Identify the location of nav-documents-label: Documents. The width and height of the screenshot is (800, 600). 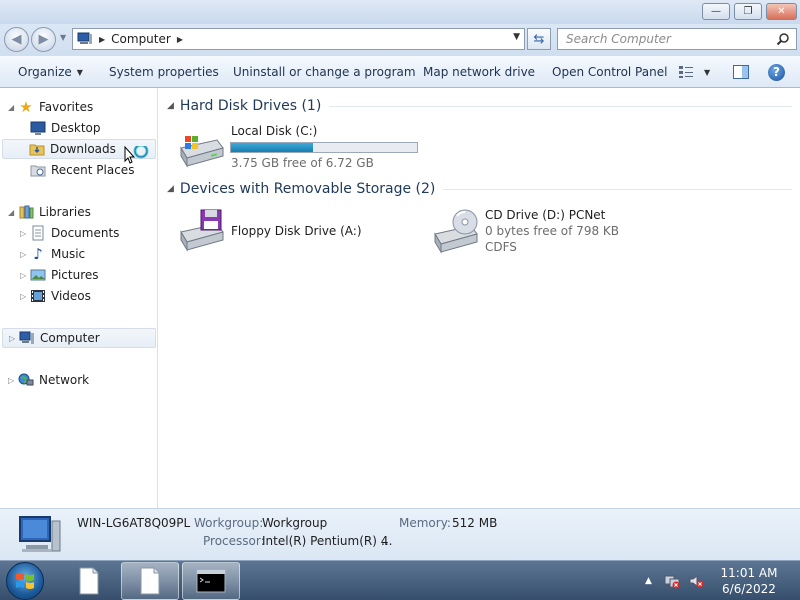
(85, 233).